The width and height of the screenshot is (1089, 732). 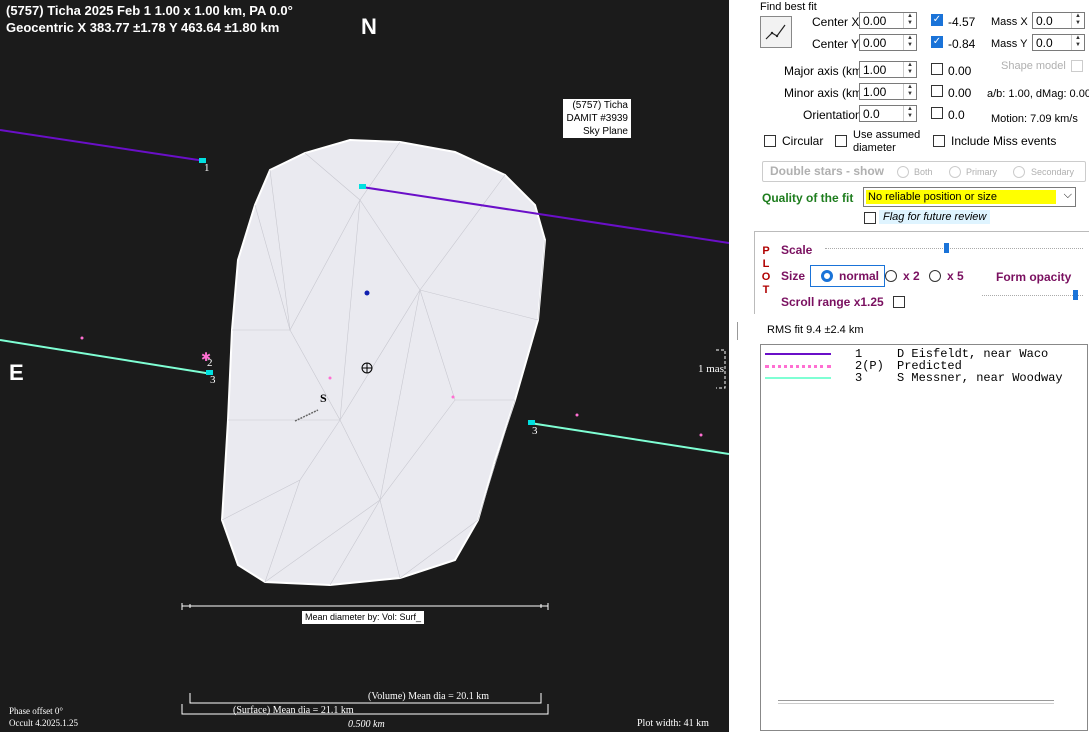 What do you see at coordinates (832, 302) in the screenshot?
I see `scroll-range-label: Scroll range x1.25` at bounding box center [832, 302].